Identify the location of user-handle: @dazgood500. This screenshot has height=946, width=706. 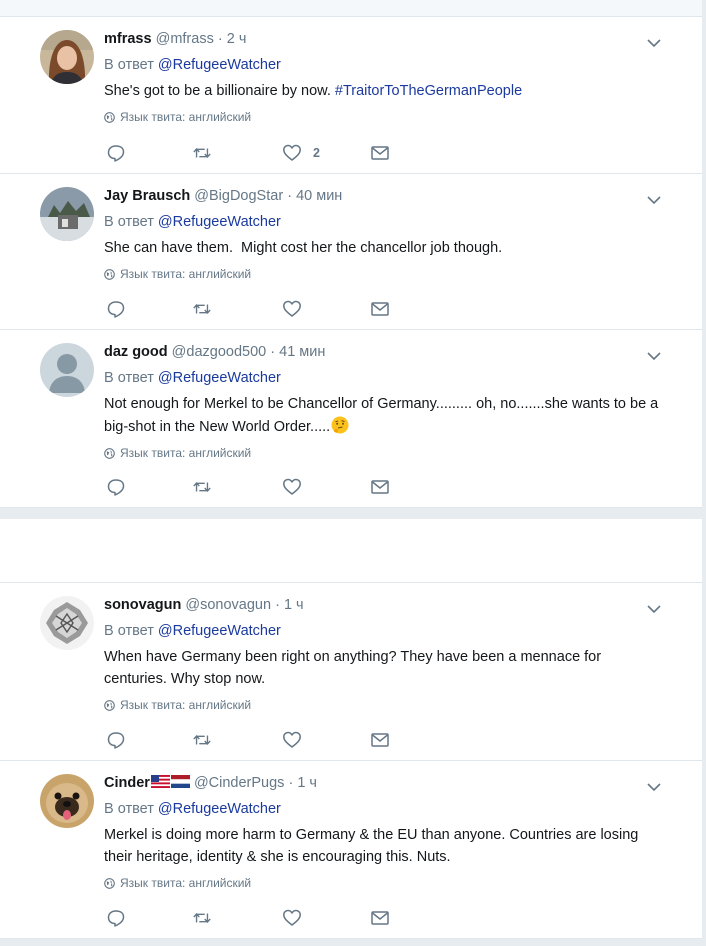
(219, 352).